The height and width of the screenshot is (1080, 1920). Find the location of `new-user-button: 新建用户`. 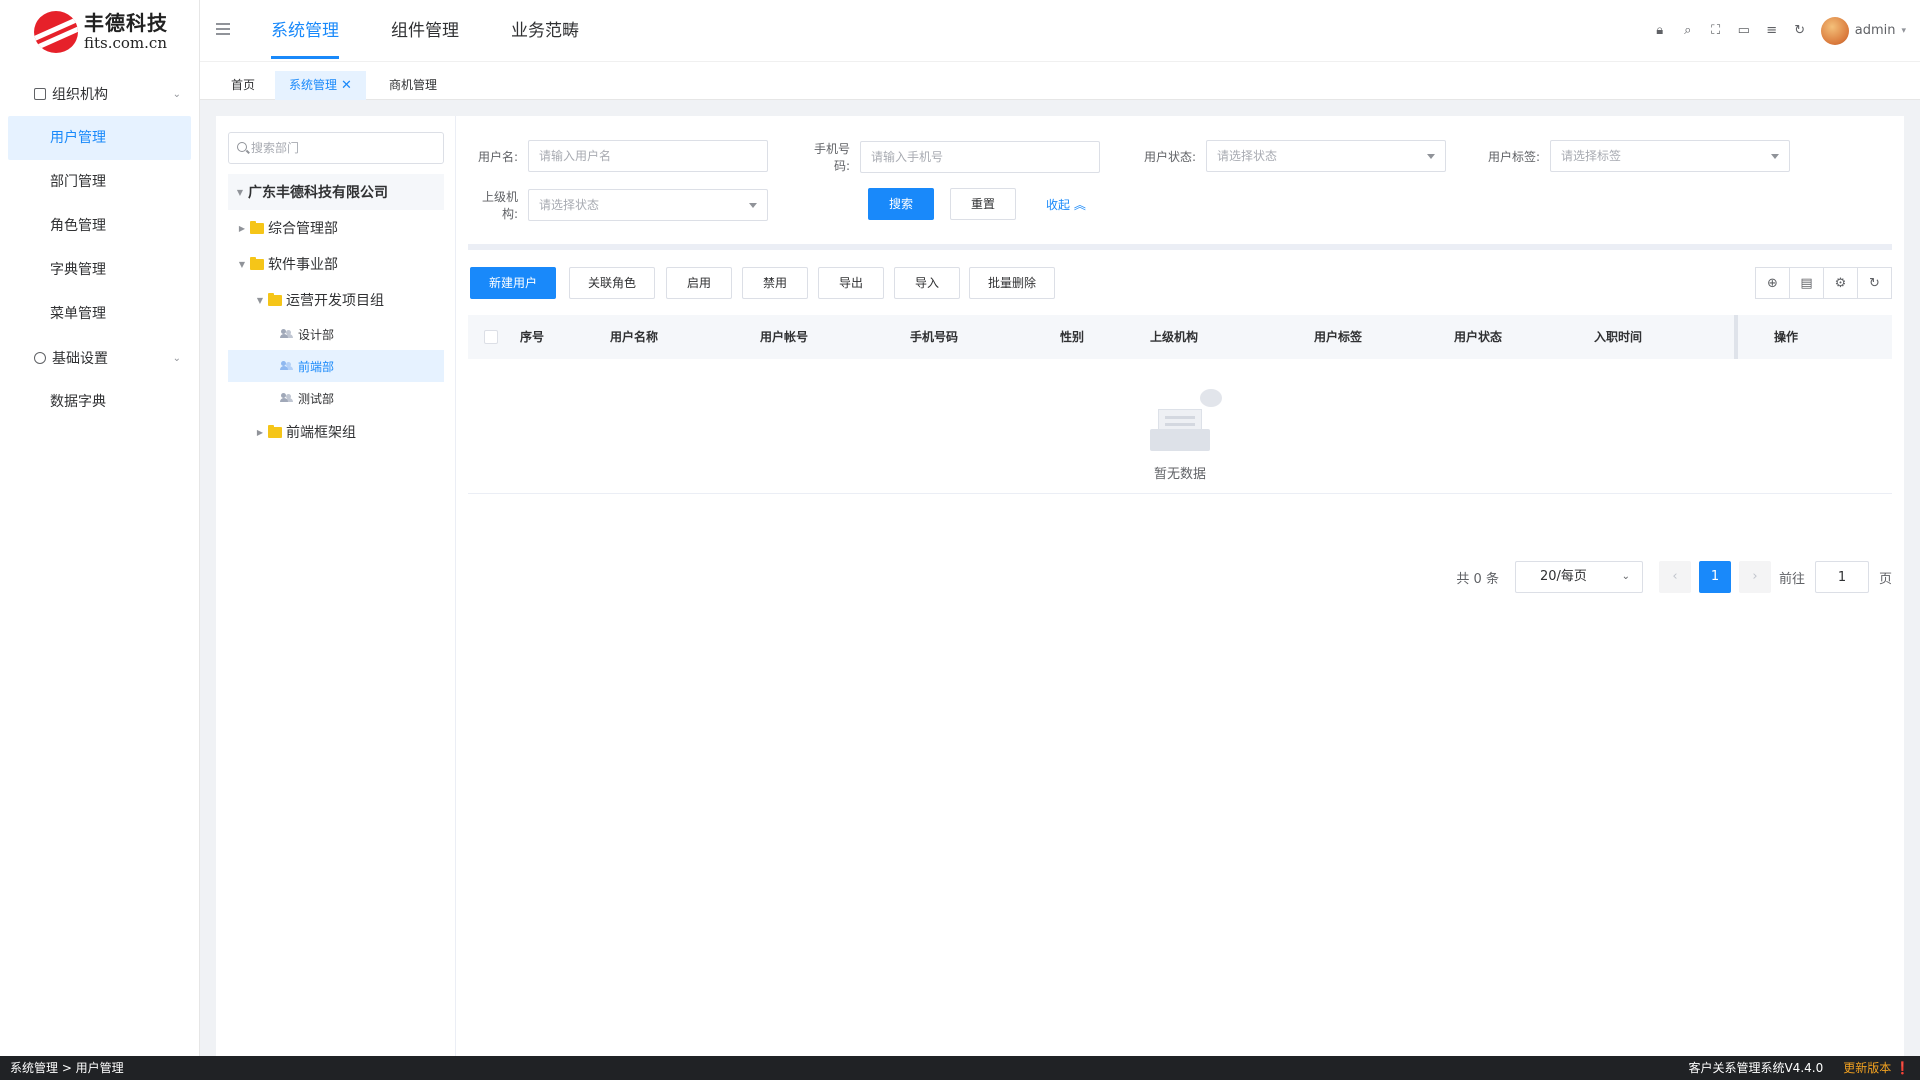

new-user-button: 新建用户 is located at coordinates (513, 283).